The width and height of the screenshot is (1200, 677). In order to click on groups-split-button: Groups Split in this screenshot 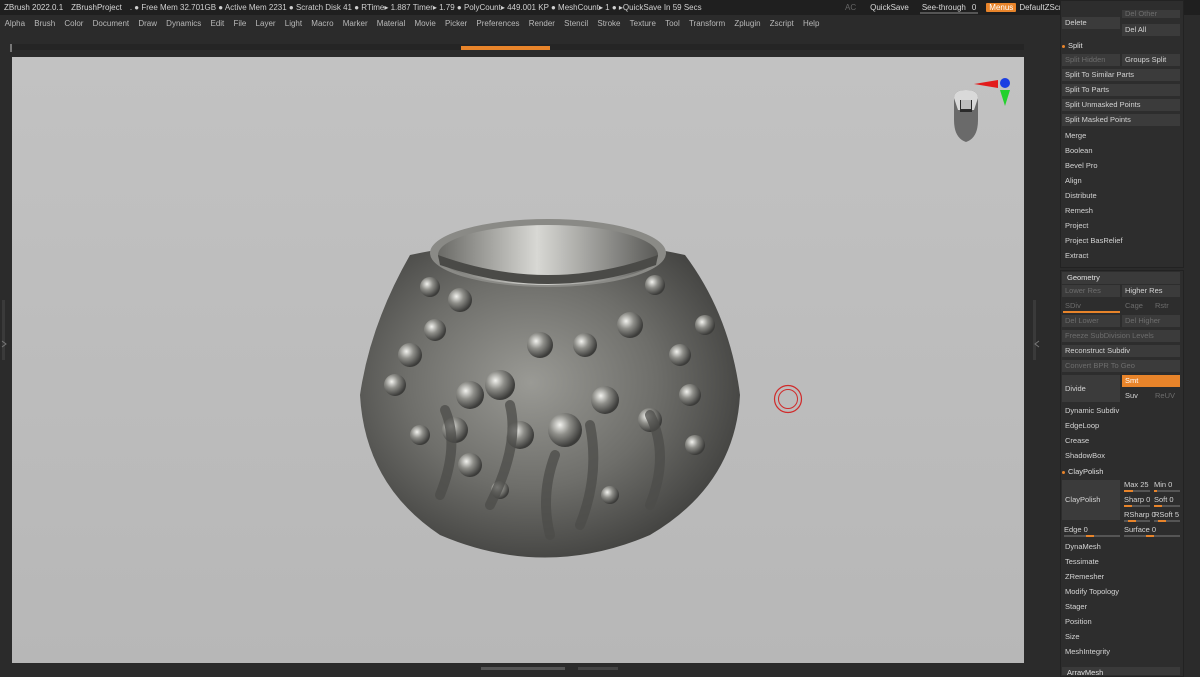, I will do `click(1151, 60)`.